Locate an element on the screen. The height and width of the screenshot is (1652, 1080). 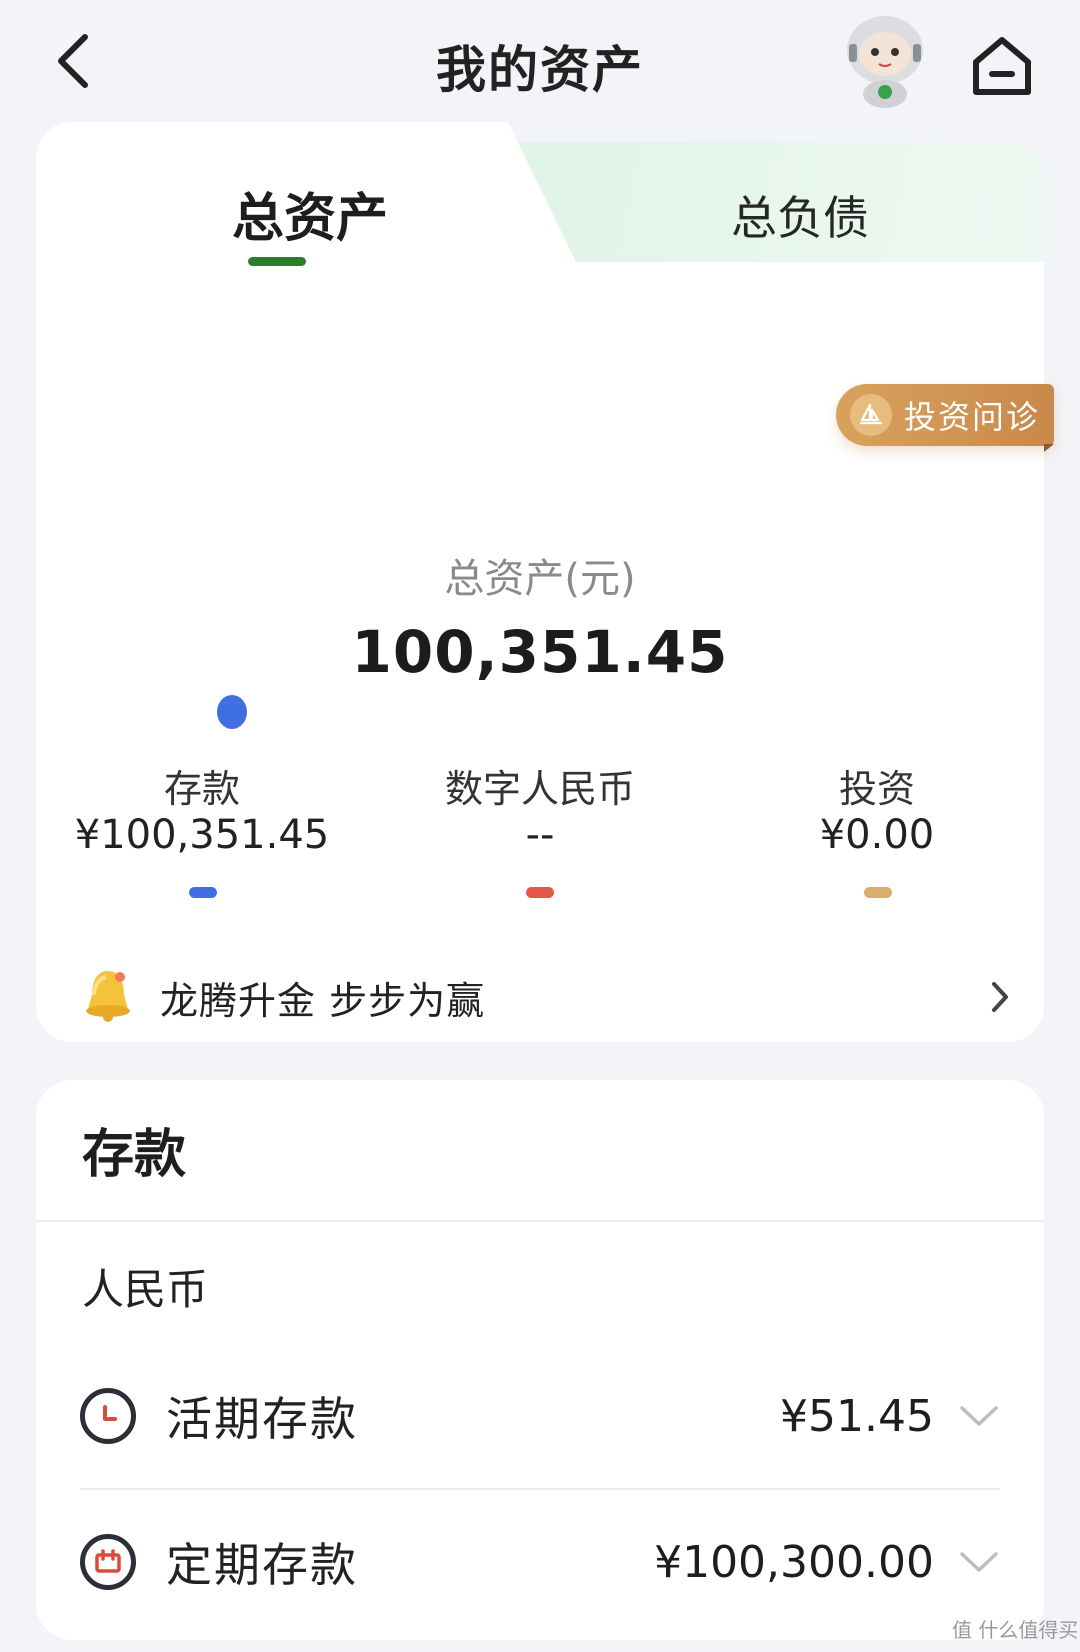
category-investment-bar is located at coordinates (878, 892).